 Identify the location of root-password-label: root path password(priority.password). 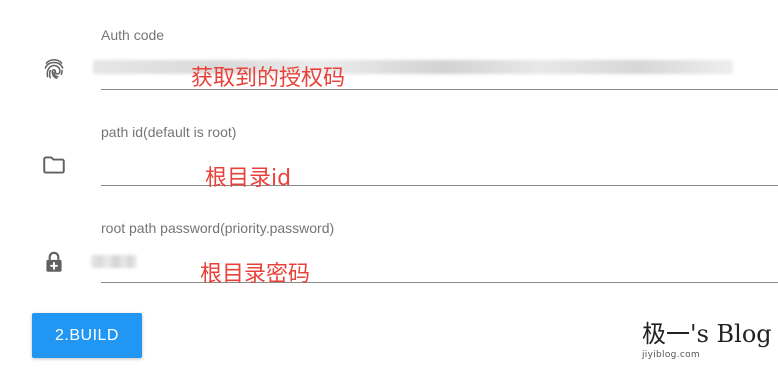
(218, 228).